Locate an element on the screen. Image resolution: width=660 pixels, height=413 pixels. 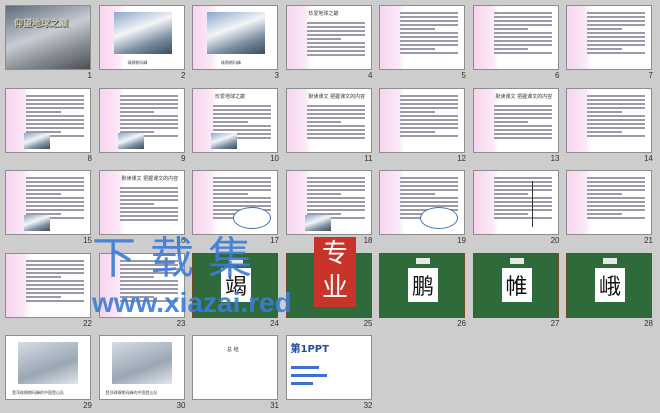
slide-thumbnail: 默读课文 把握课文的内容 11 is located at coordinates (332, 126).